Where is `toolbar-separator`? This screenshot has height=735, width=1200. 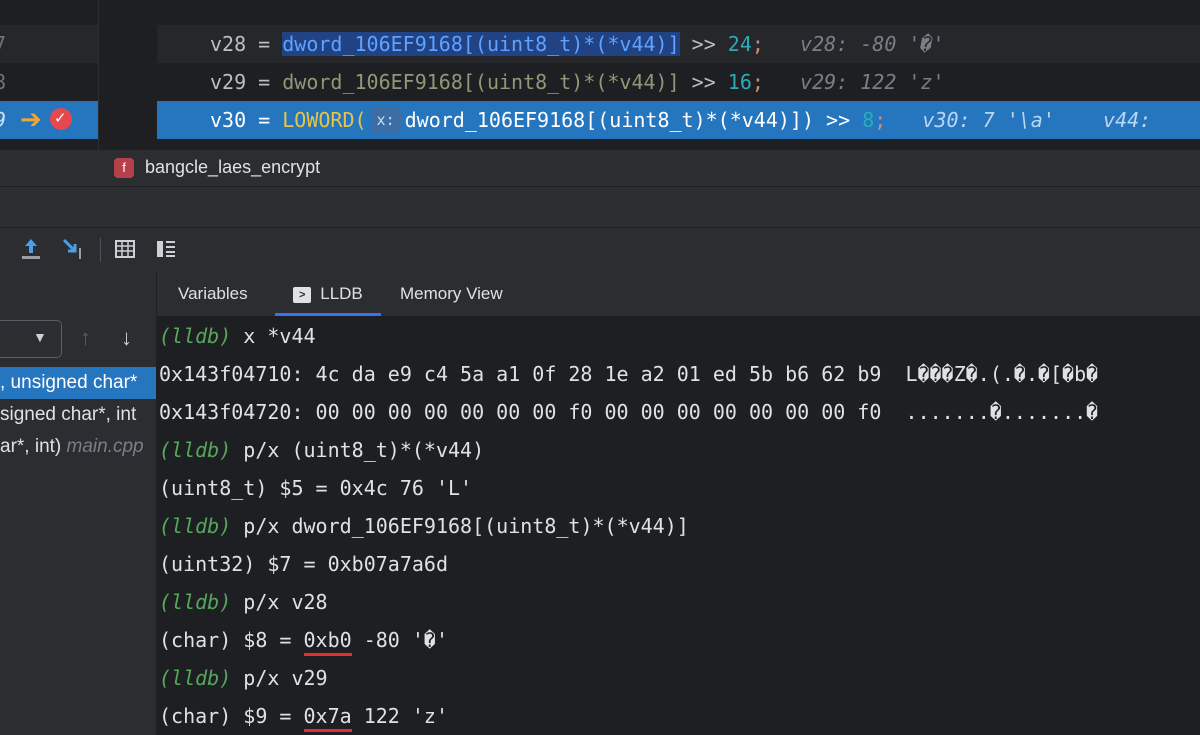 toolbar-separator is located at coordinates (100, 250).